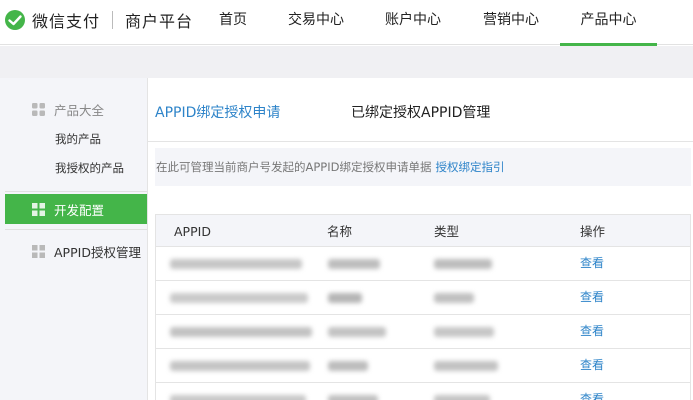 The height and width of the screenshot is (400, 693). I want to click on column-header-appid: APPID, so click(192, 231).